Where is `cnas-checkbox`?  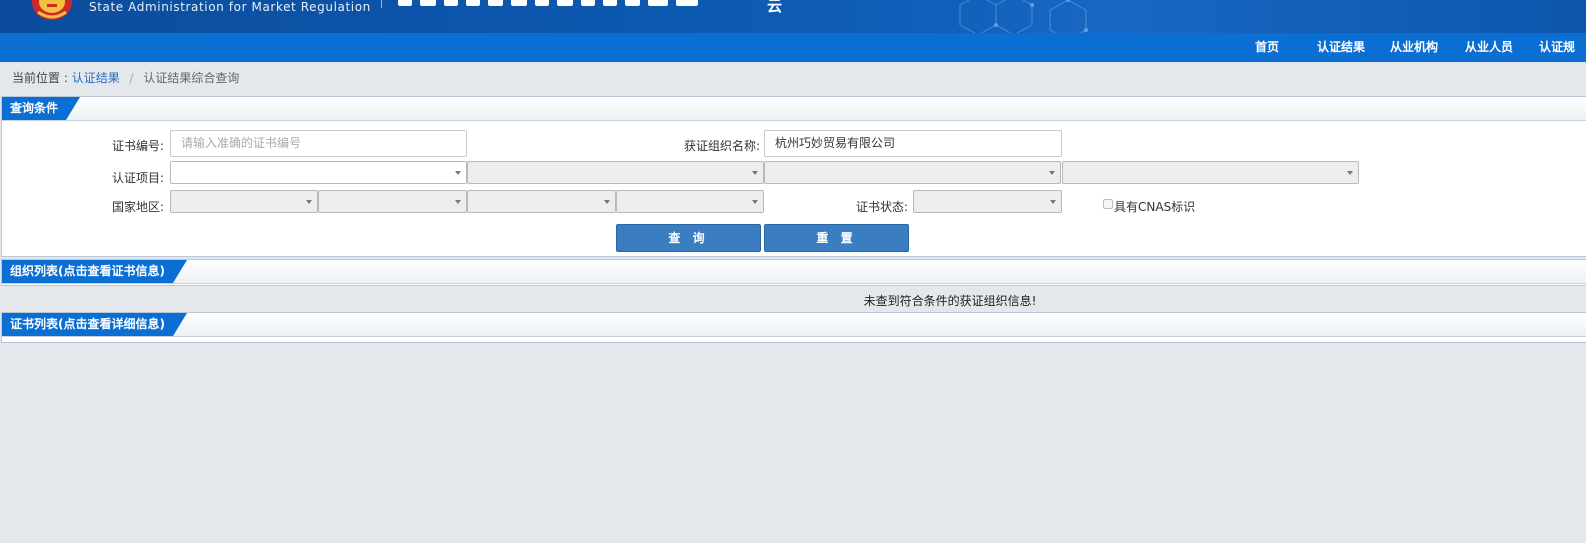
cnas-checkbox is located at coordinates (1108, 204).